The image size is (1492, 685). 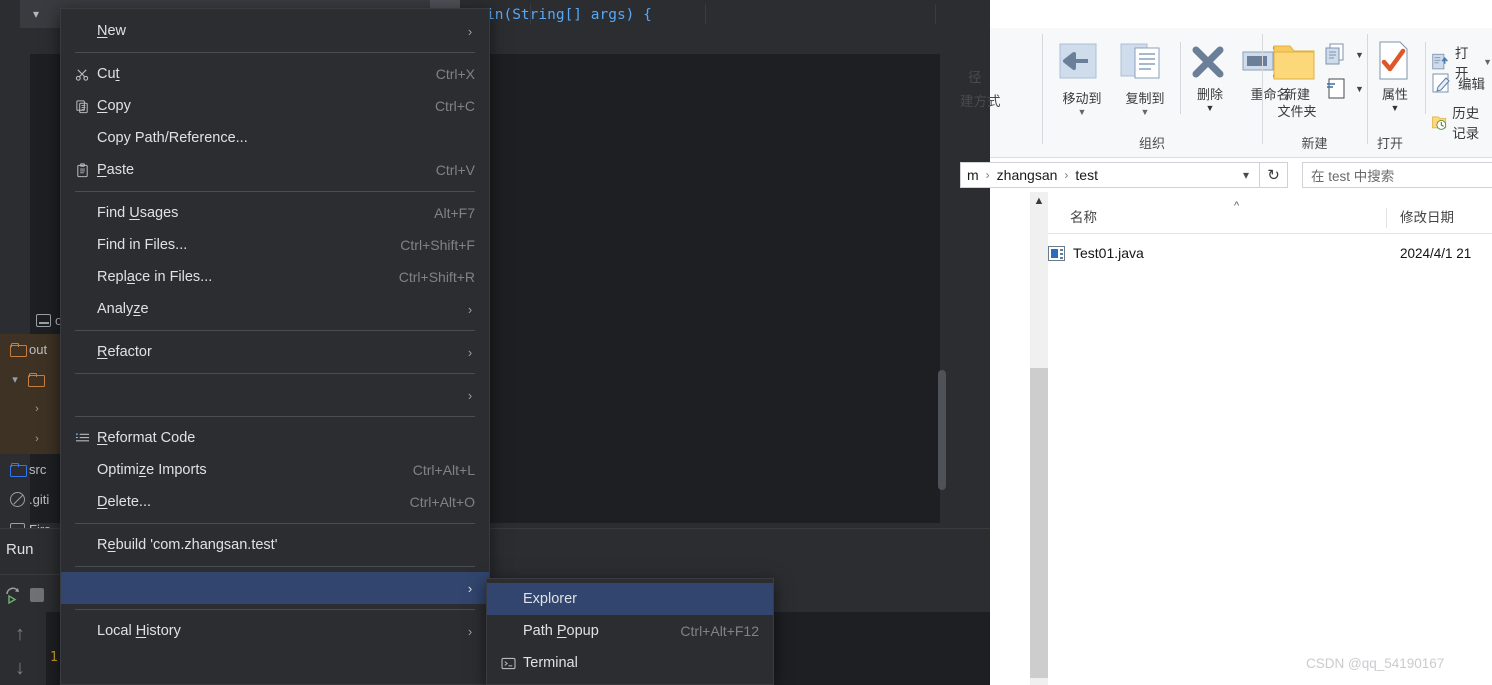 I want to click on submenu-item-accel: Ctrl+Alt+F12, so click(x=719, y=631).